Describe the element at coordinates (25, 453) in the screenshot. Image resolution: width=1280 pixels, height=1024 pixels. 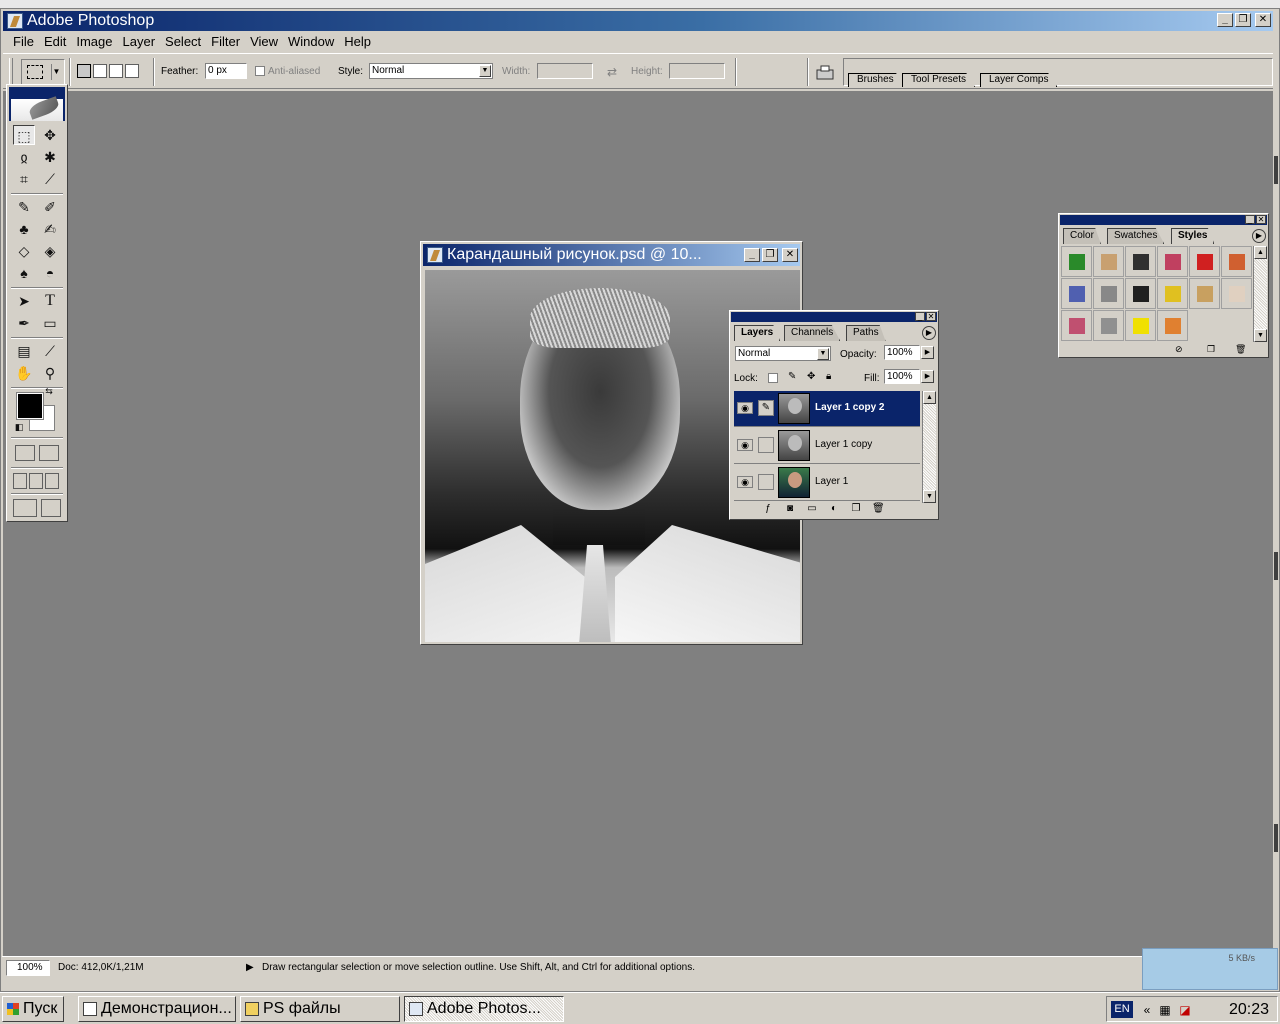
I see `standard-mode-icon` at that location.